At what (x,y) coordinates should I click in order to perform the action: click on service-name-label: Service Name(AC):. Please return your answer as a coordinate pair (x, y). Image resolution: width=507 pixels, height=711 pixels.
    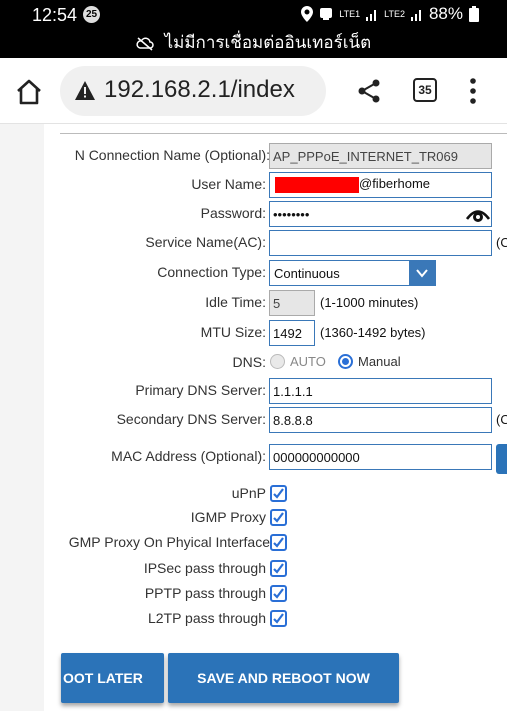
    Looking at the image, I should click on (205, 242).